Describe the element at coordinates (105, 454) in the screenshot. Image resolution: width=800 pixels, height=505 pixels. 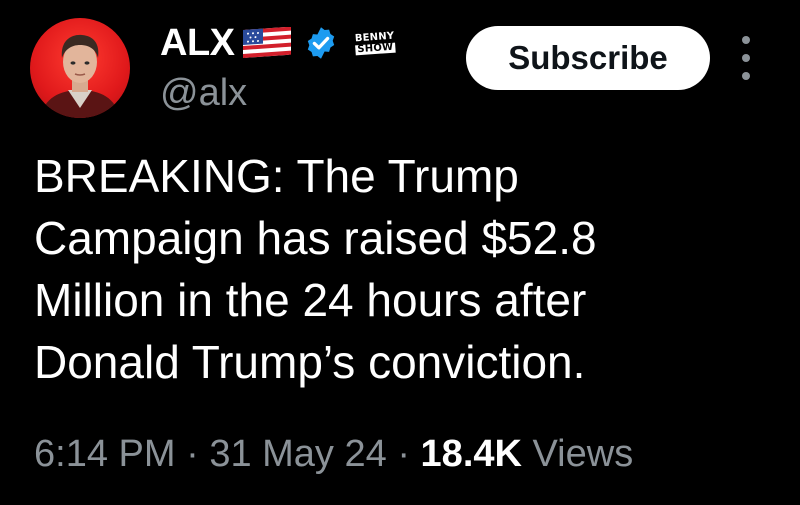
I see `tweet-time: 6:14 PM` at that location.